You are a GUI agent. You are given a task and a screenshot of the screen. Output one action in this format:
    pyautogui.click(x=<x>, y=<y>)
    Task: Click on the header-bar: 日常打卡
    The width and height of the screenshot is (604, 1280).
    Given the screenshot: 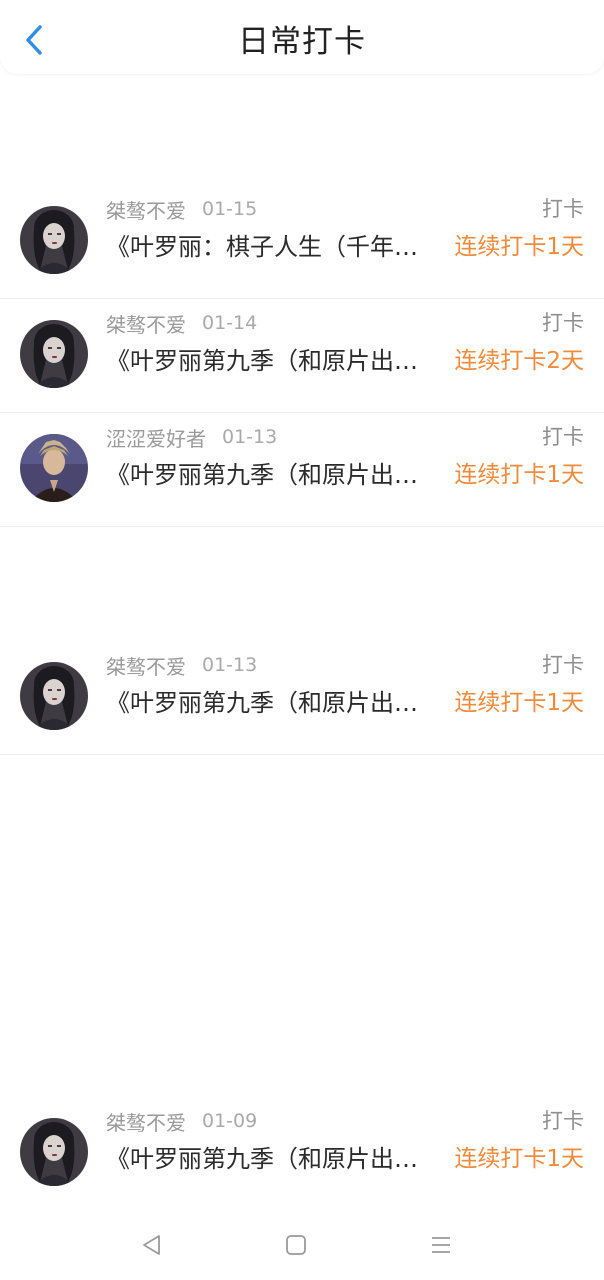 What is the action you would take?
    pyautogui.click(x=302, y=37)
    